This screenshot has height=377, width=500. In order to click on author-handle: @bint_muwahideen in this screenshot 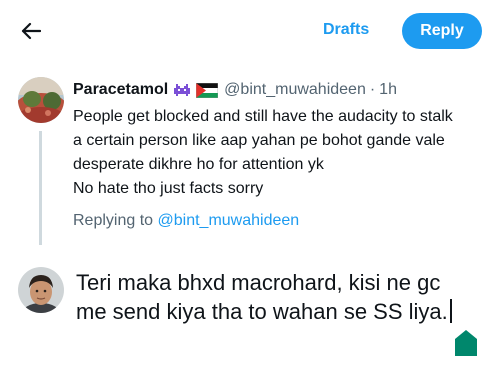, I will do `click(295, 90)`.